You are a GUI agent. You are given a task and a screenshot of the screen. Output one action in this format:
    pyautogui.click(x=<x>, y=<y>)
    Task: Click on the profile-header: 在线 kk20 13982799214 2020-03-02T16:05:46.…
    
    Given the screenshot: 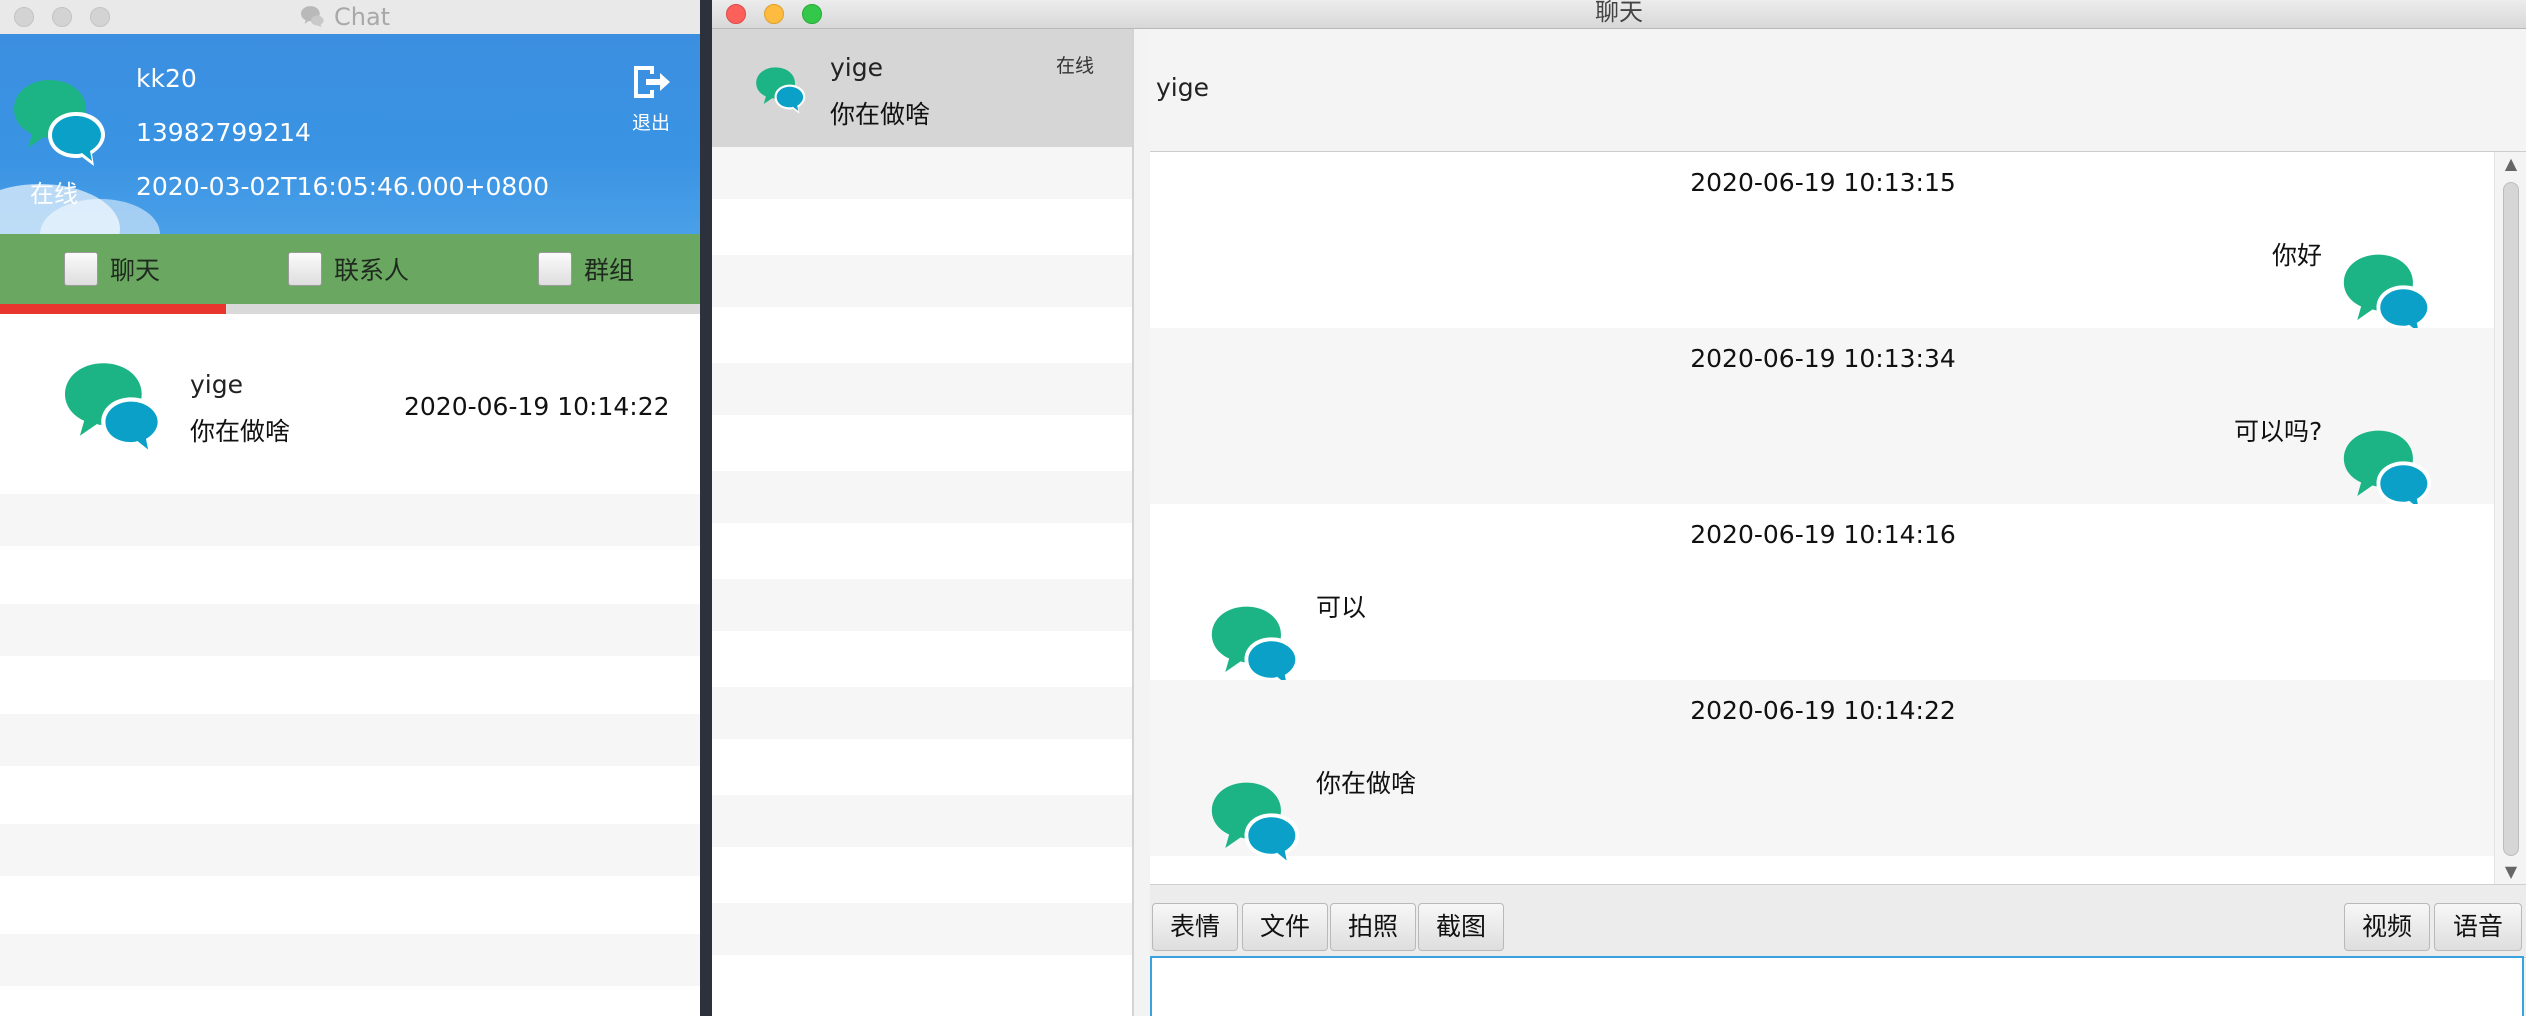 What is the action you would take?
    pyautogui.click(x=350, y=134)
    